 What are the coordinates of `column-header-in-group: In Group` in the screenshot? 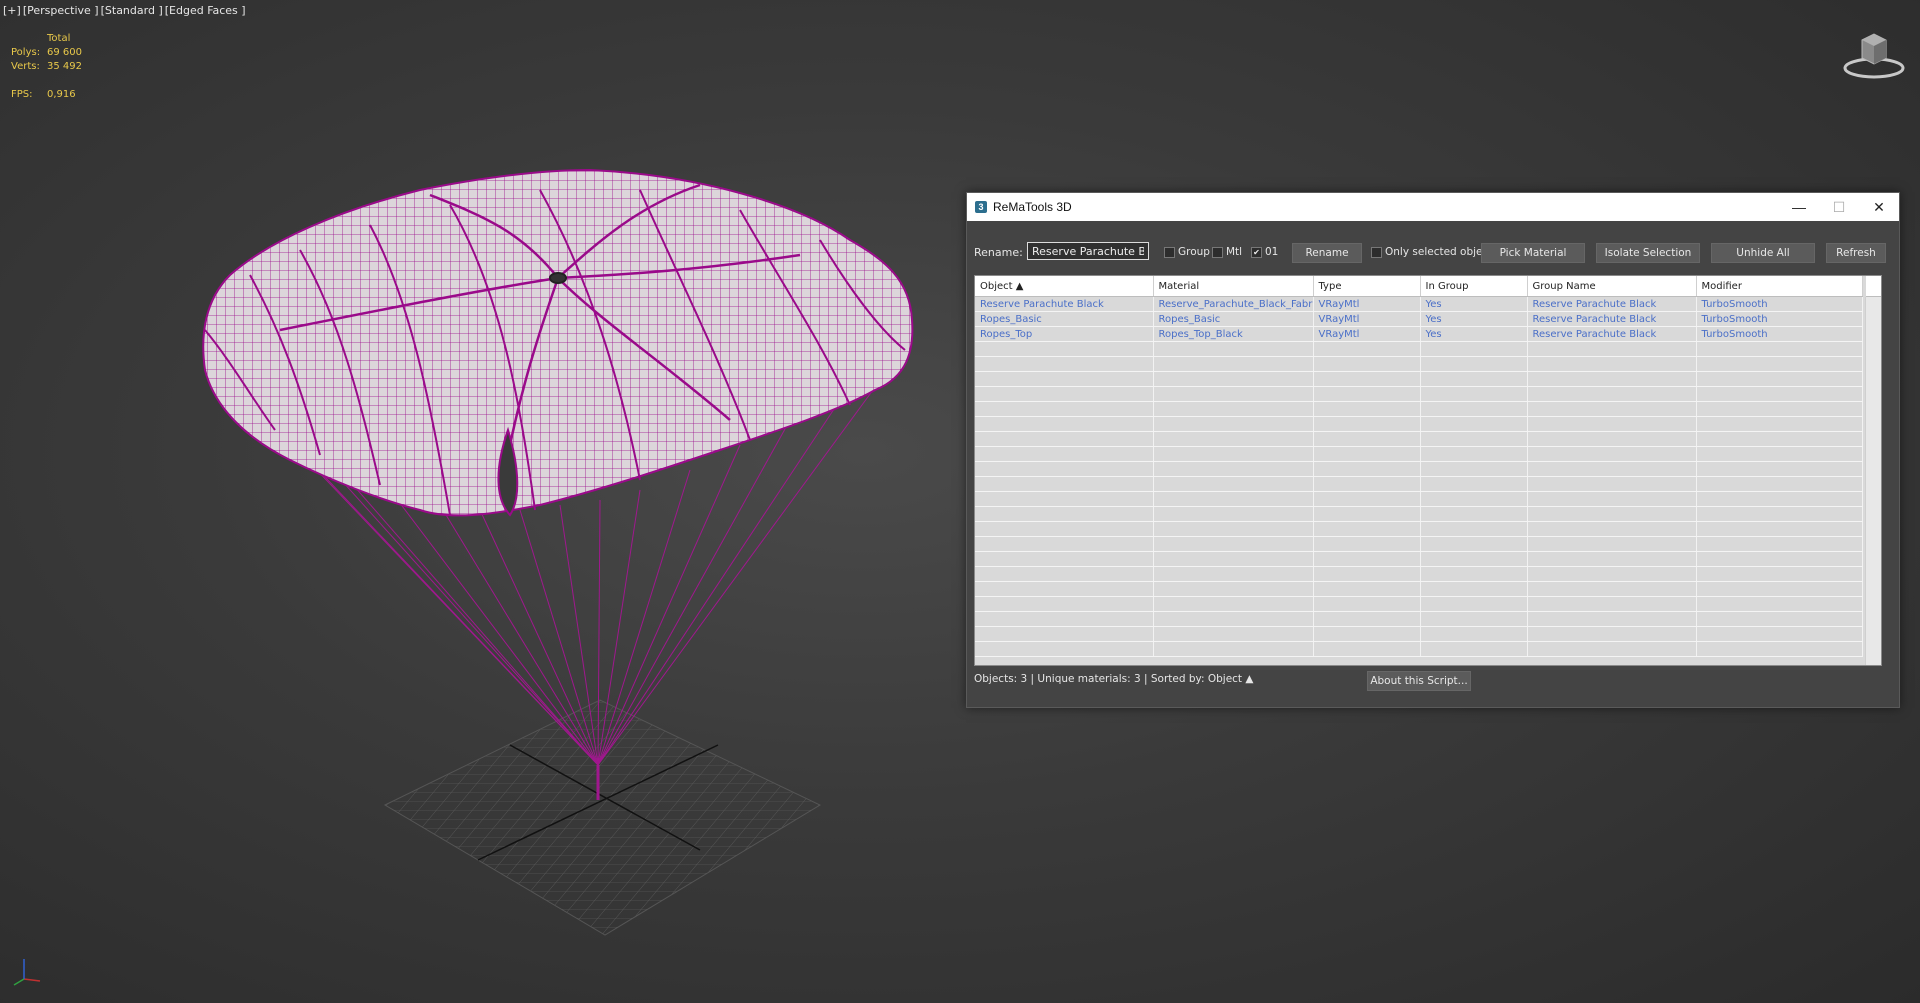 It's located at (1474, 286).